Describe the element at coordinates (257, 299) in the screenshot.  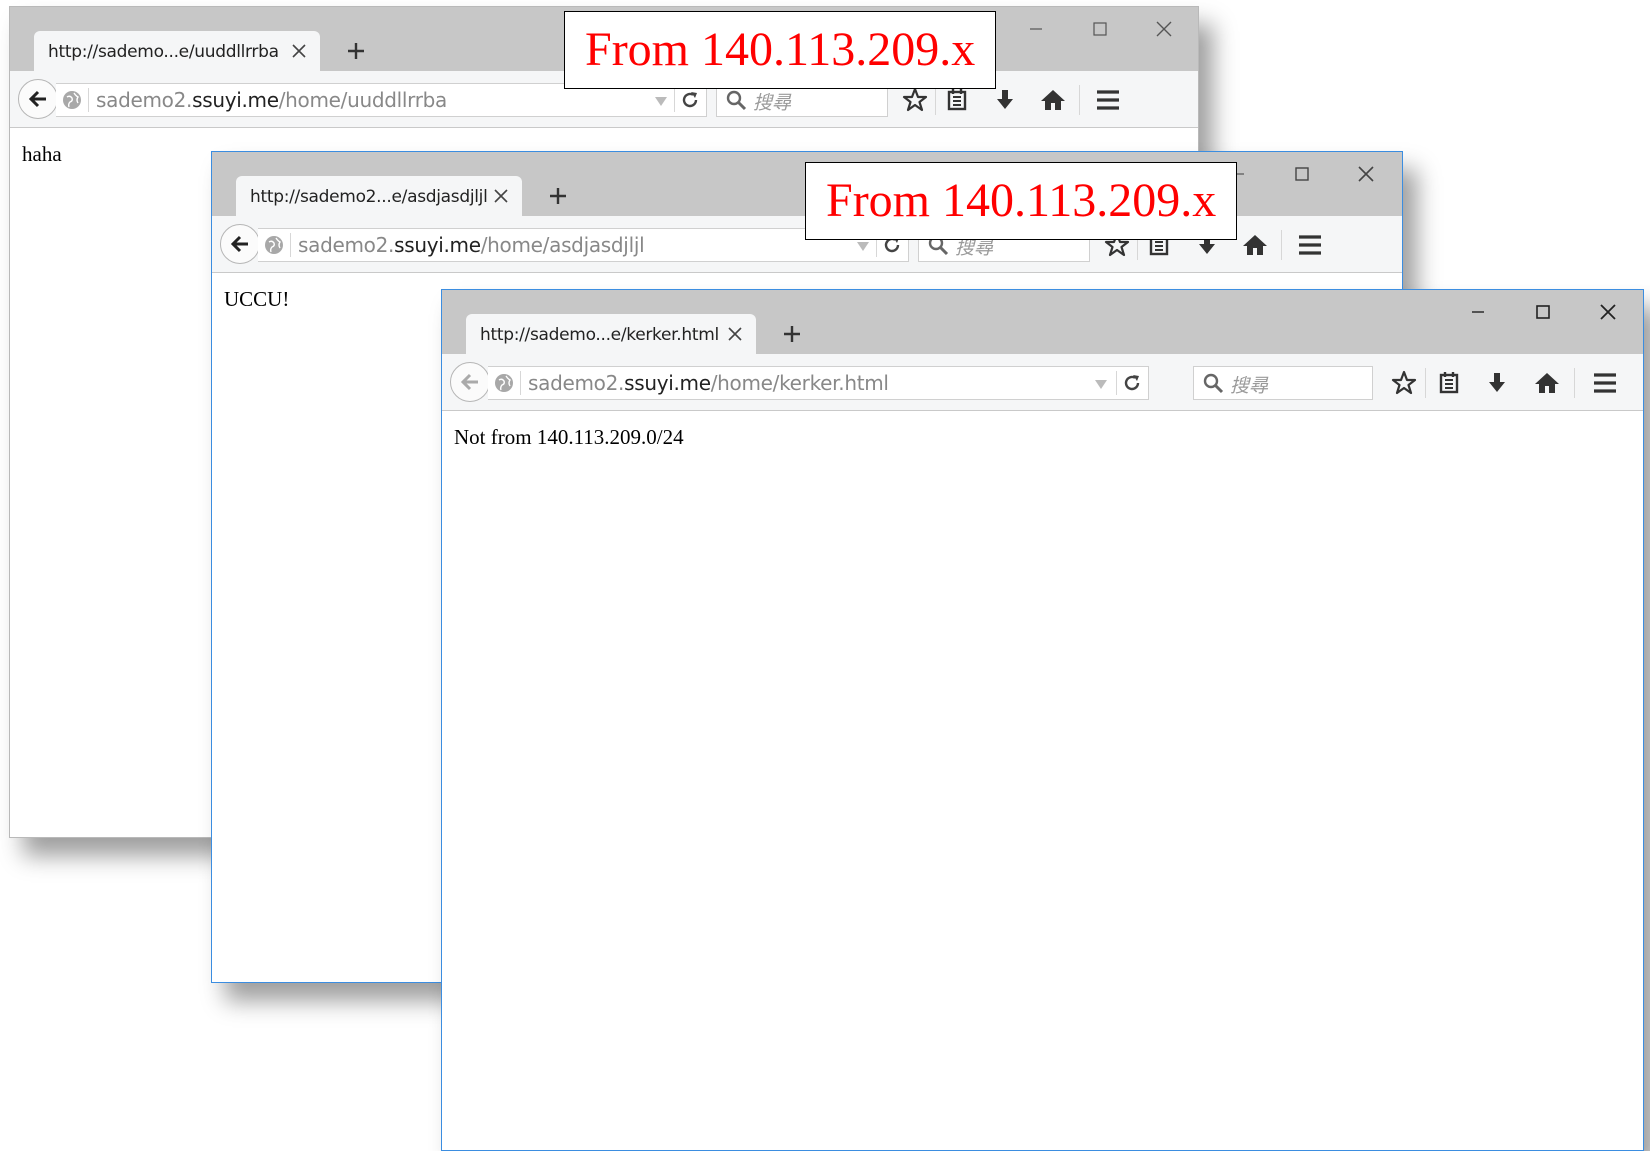
I see `page-text: UCCU!` at that location.